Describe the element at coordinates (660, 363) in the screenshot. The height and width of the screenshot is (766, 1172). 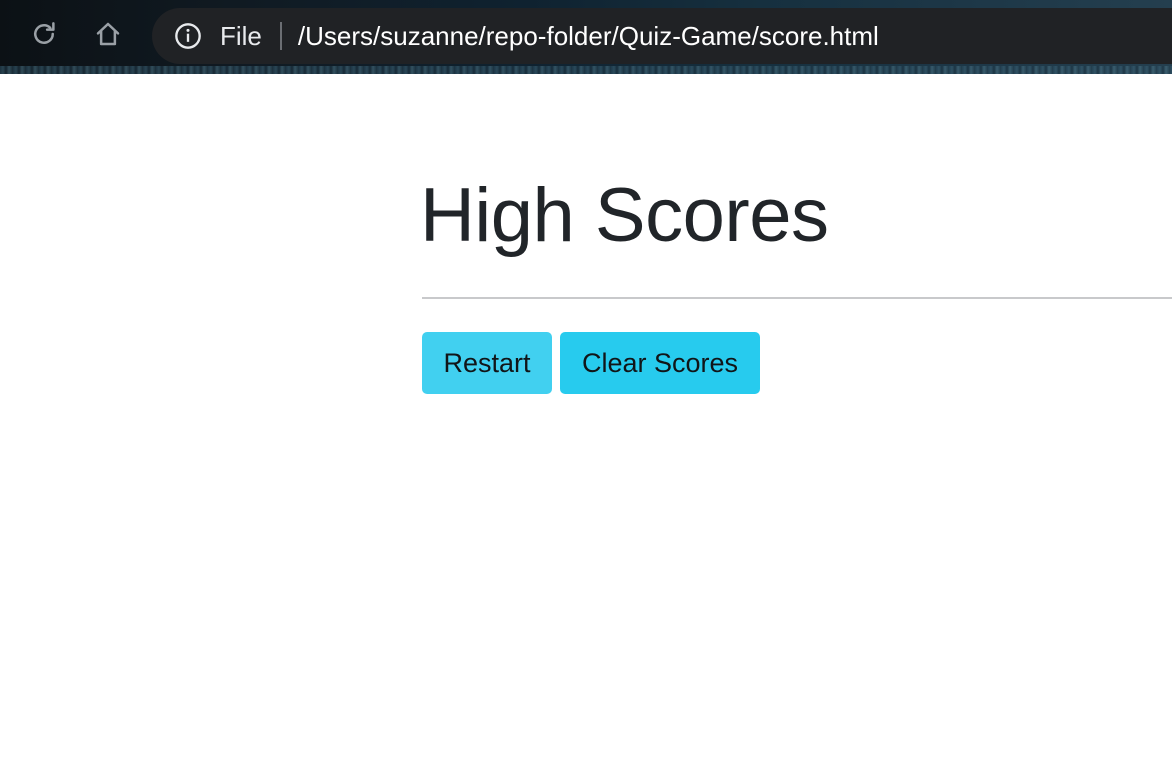
I see `clear-scores-button: Clear Scores` at that location.